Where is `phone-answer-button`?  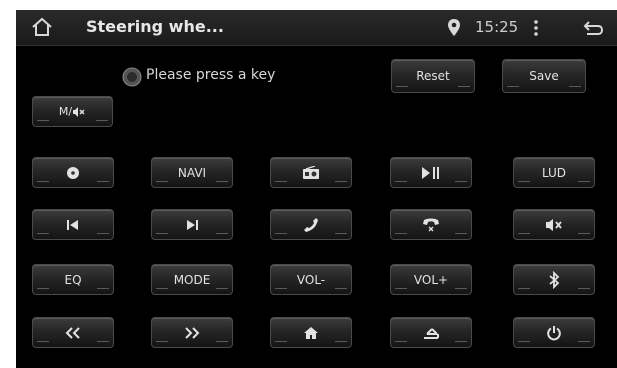
phone-answer-button is located at coordinates (311, 224).